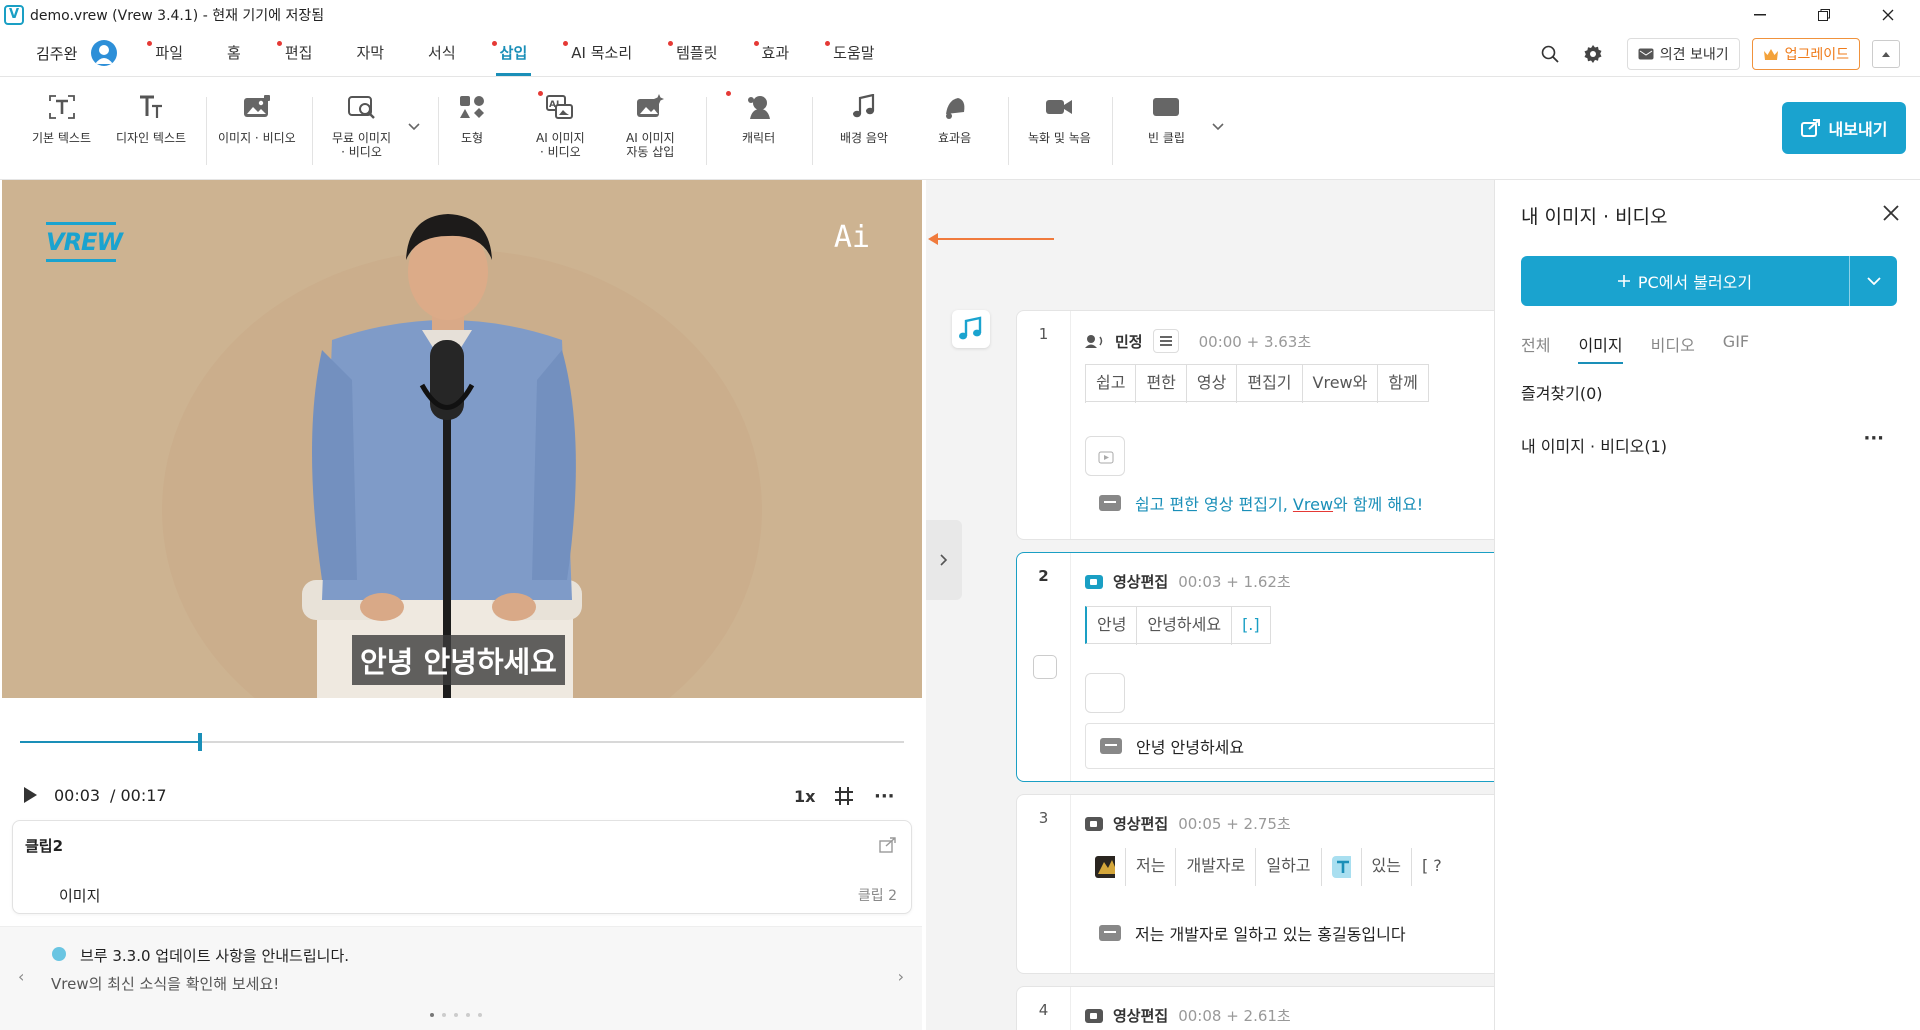 The image size is (1920, 1030). Describe the element at coordinates (1886, 54) in the screenshot. I see `collapse-ribbon-button` at that location.